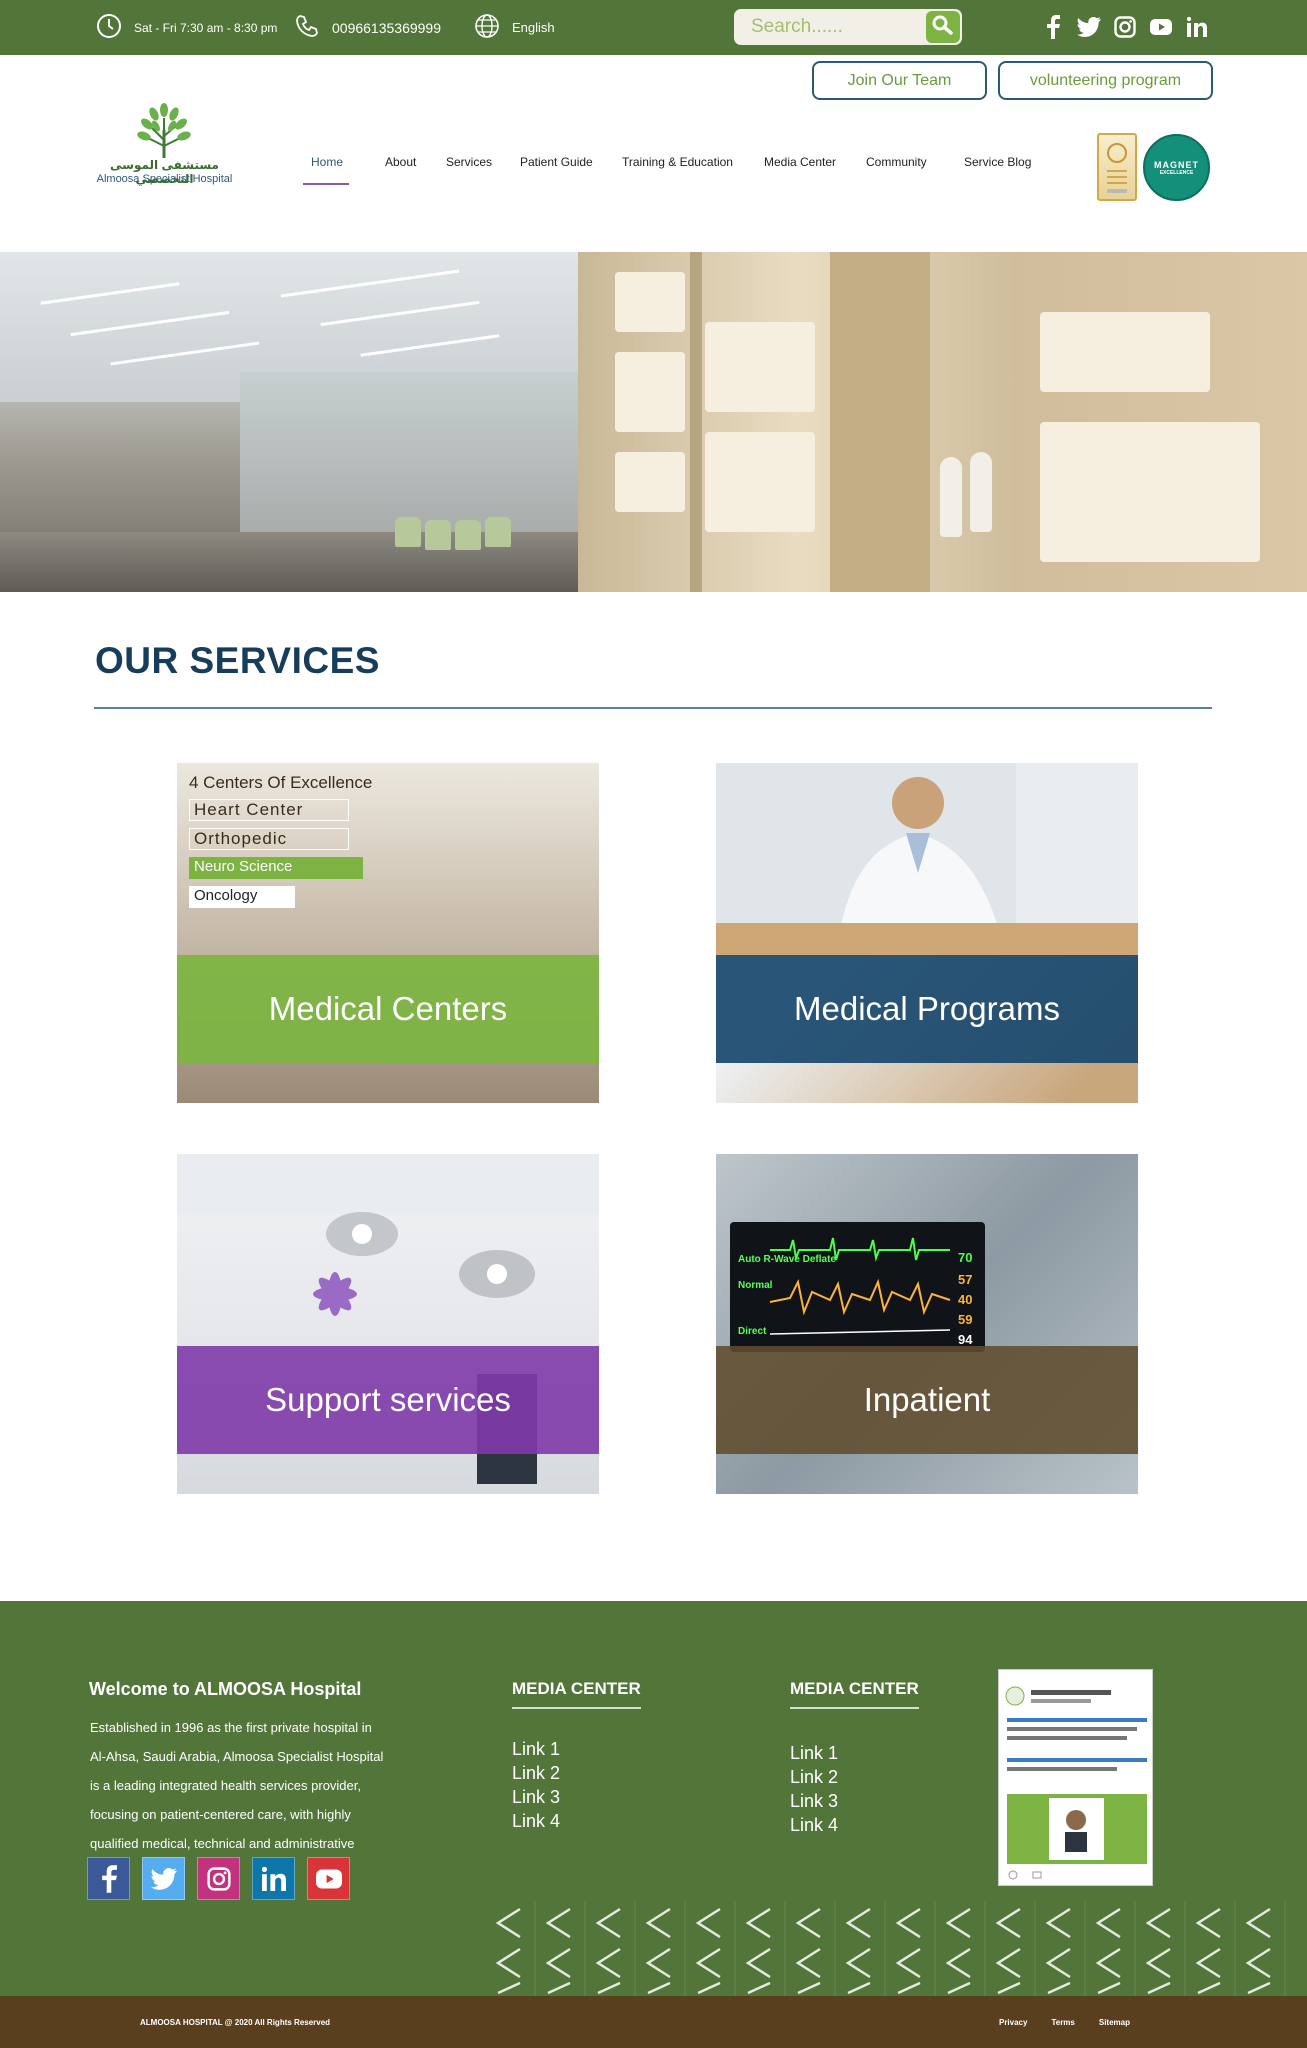 The height and width of the screenshot is (2048, 1307). Describe the element at coordinates (387, 27) in the screenshot. I see `phone-number: 00966135369999` at that location.